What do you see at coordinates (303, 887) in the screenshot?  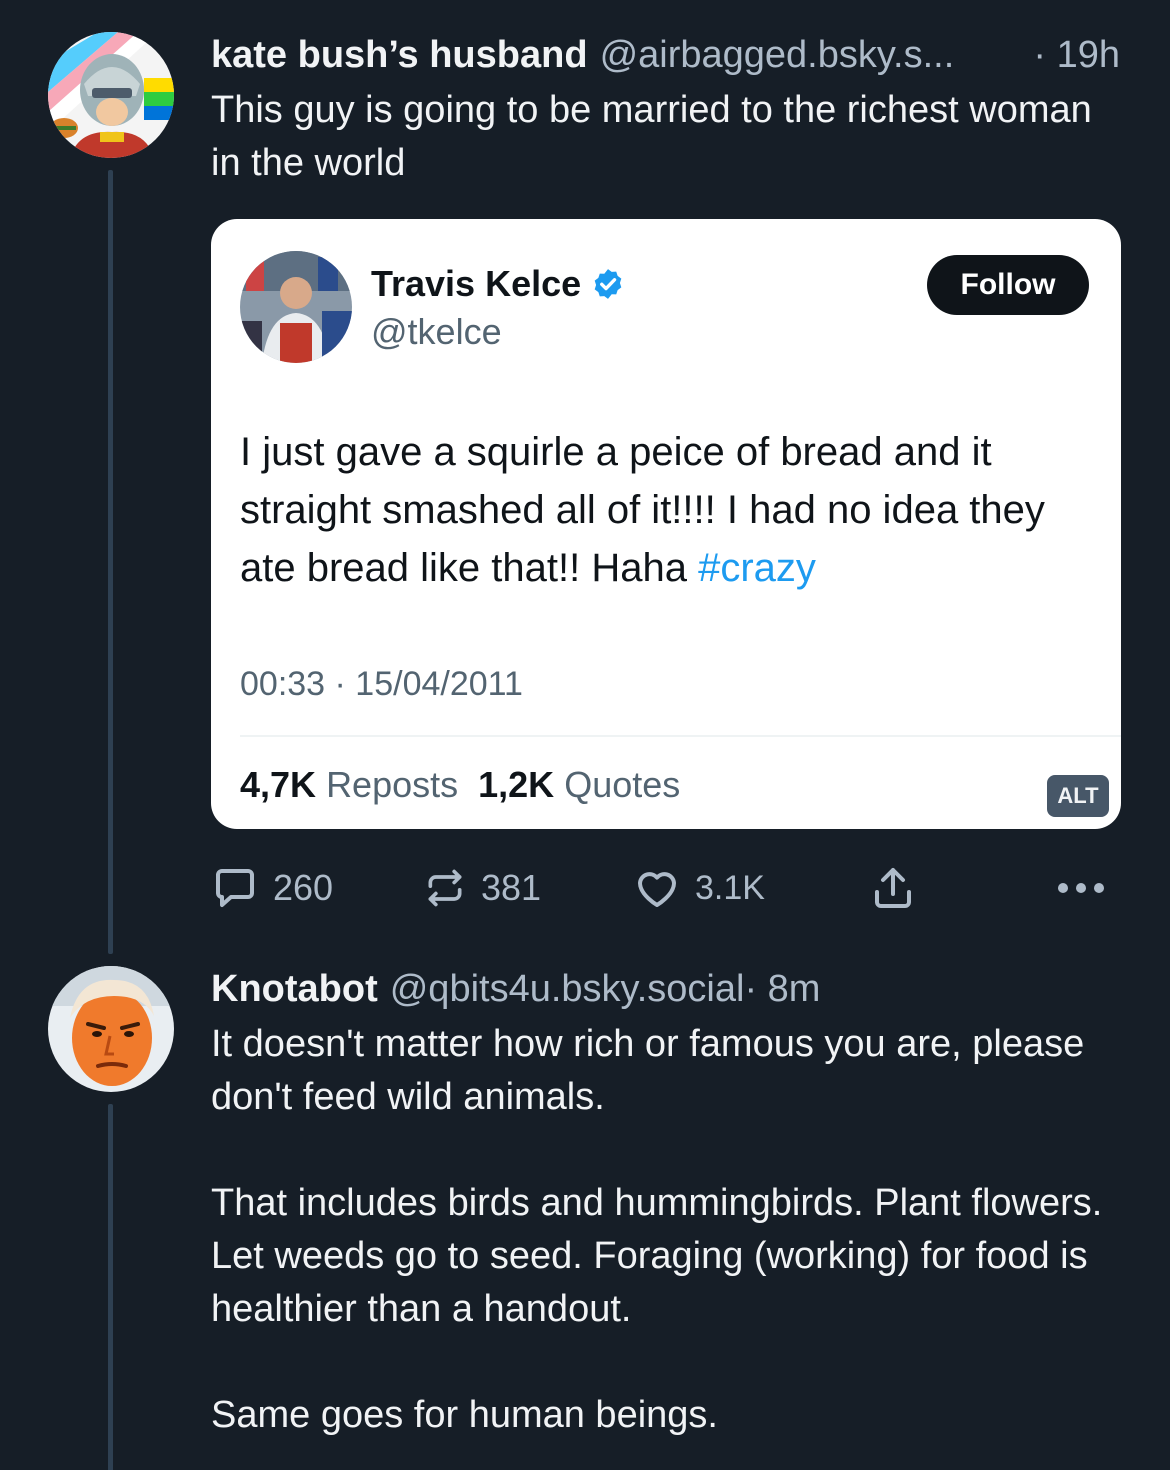 I see `reply-count: 260` at bounding box center [303, 887].